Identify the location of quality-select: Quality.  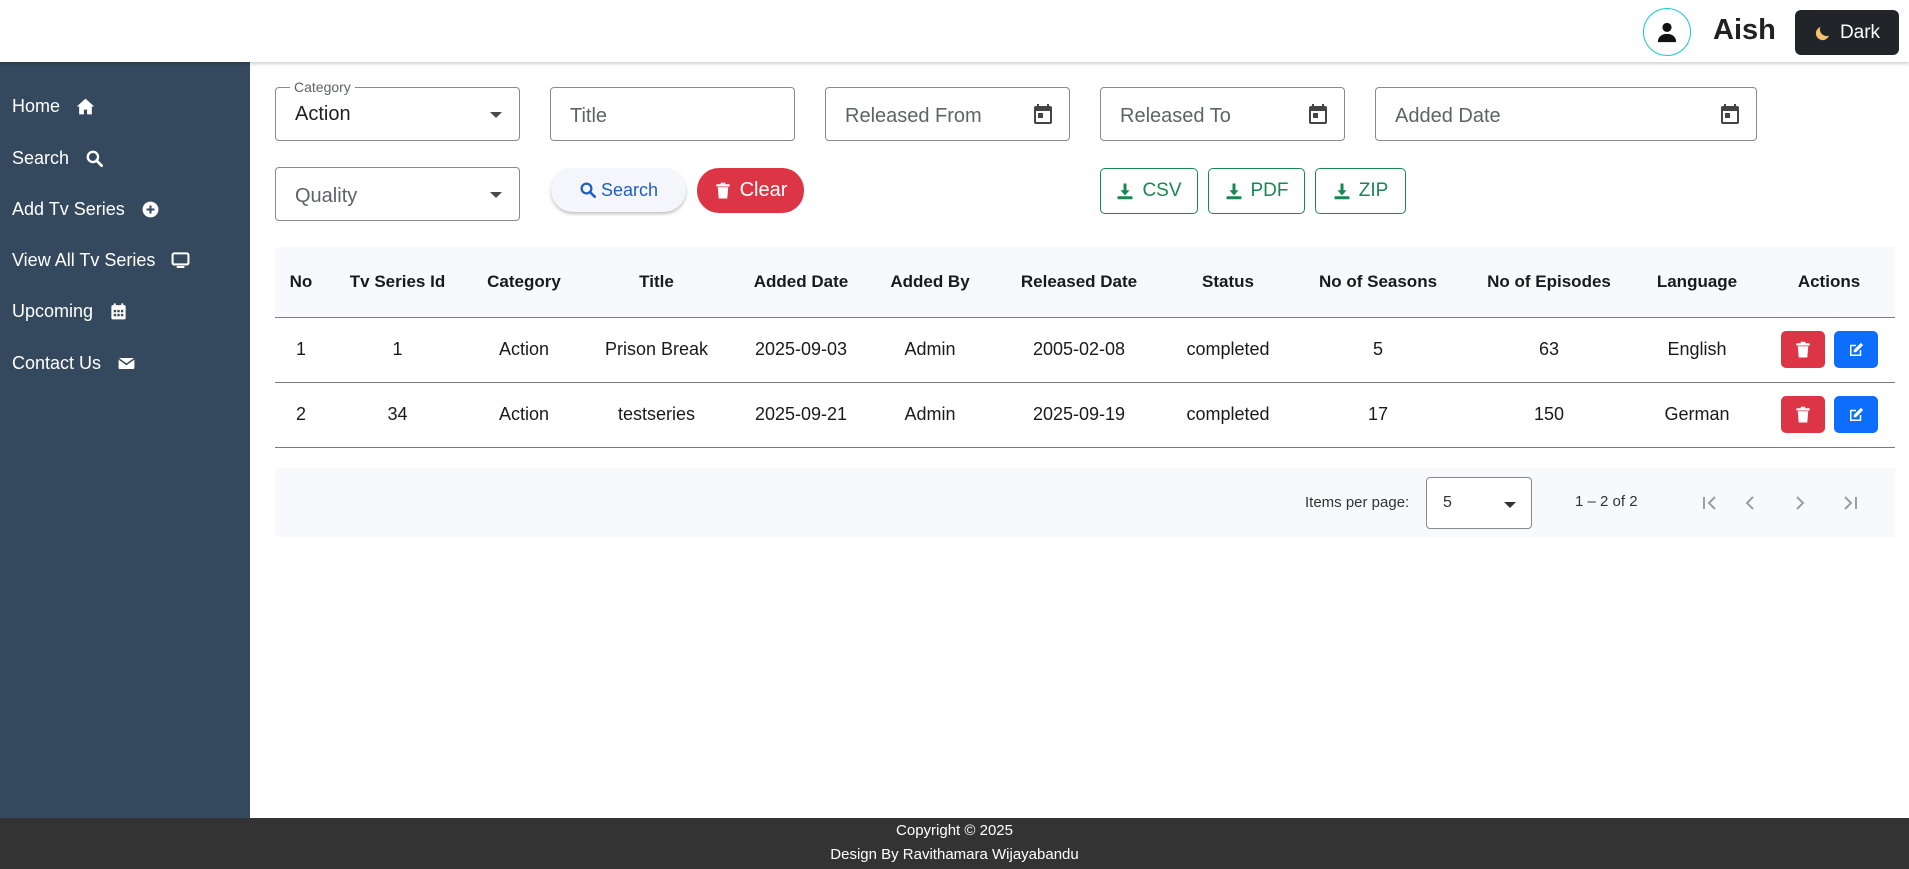
(397, 194).